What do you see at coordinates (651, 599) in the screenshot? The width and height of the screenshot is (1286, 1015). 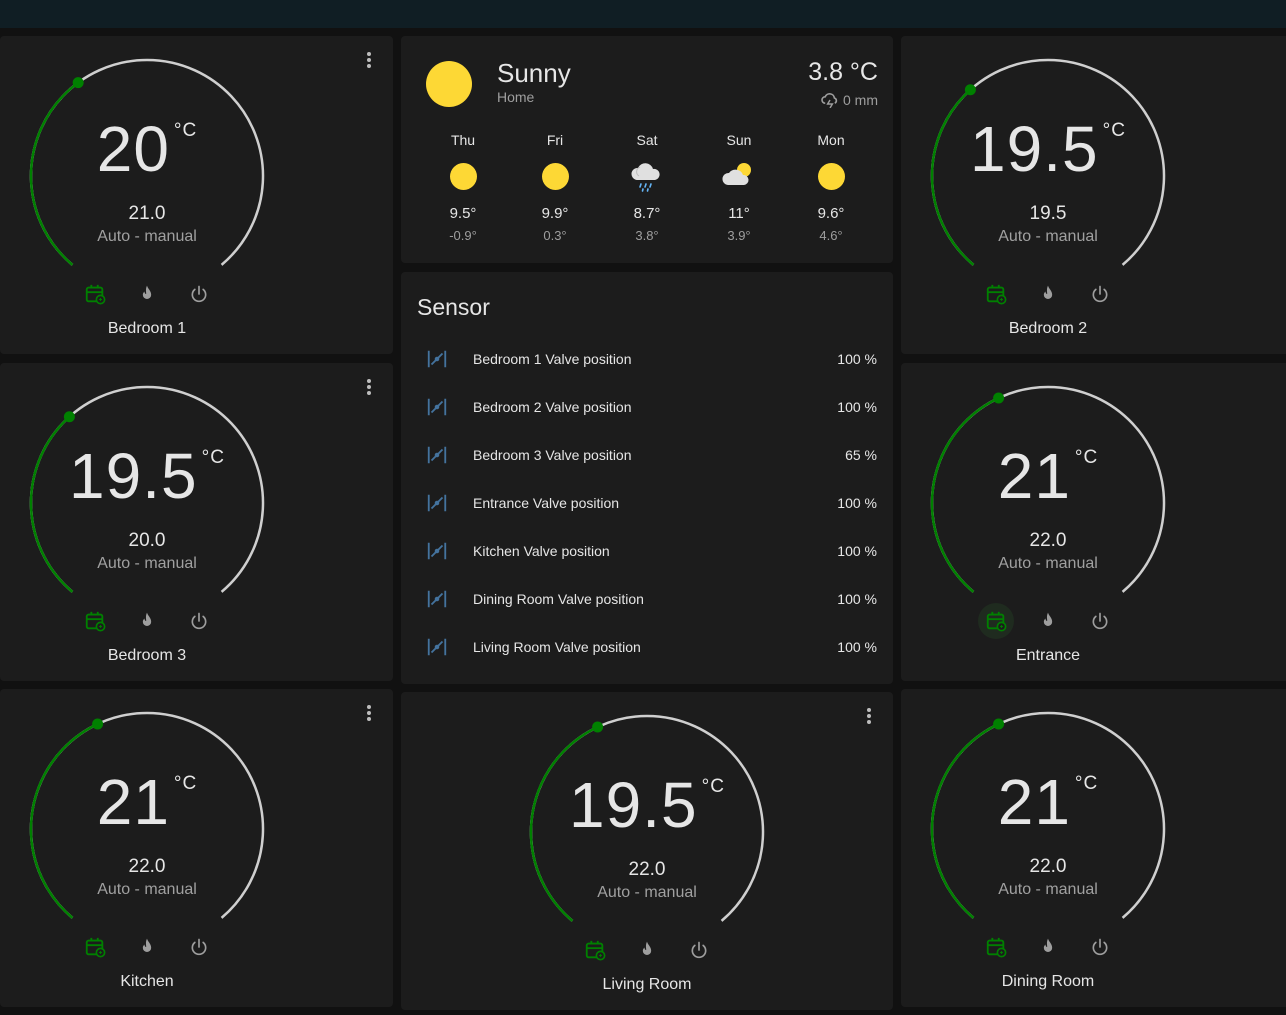 I see `sensor-row: Dining Room Valve position 100 %` at bounding box center [651, 599].